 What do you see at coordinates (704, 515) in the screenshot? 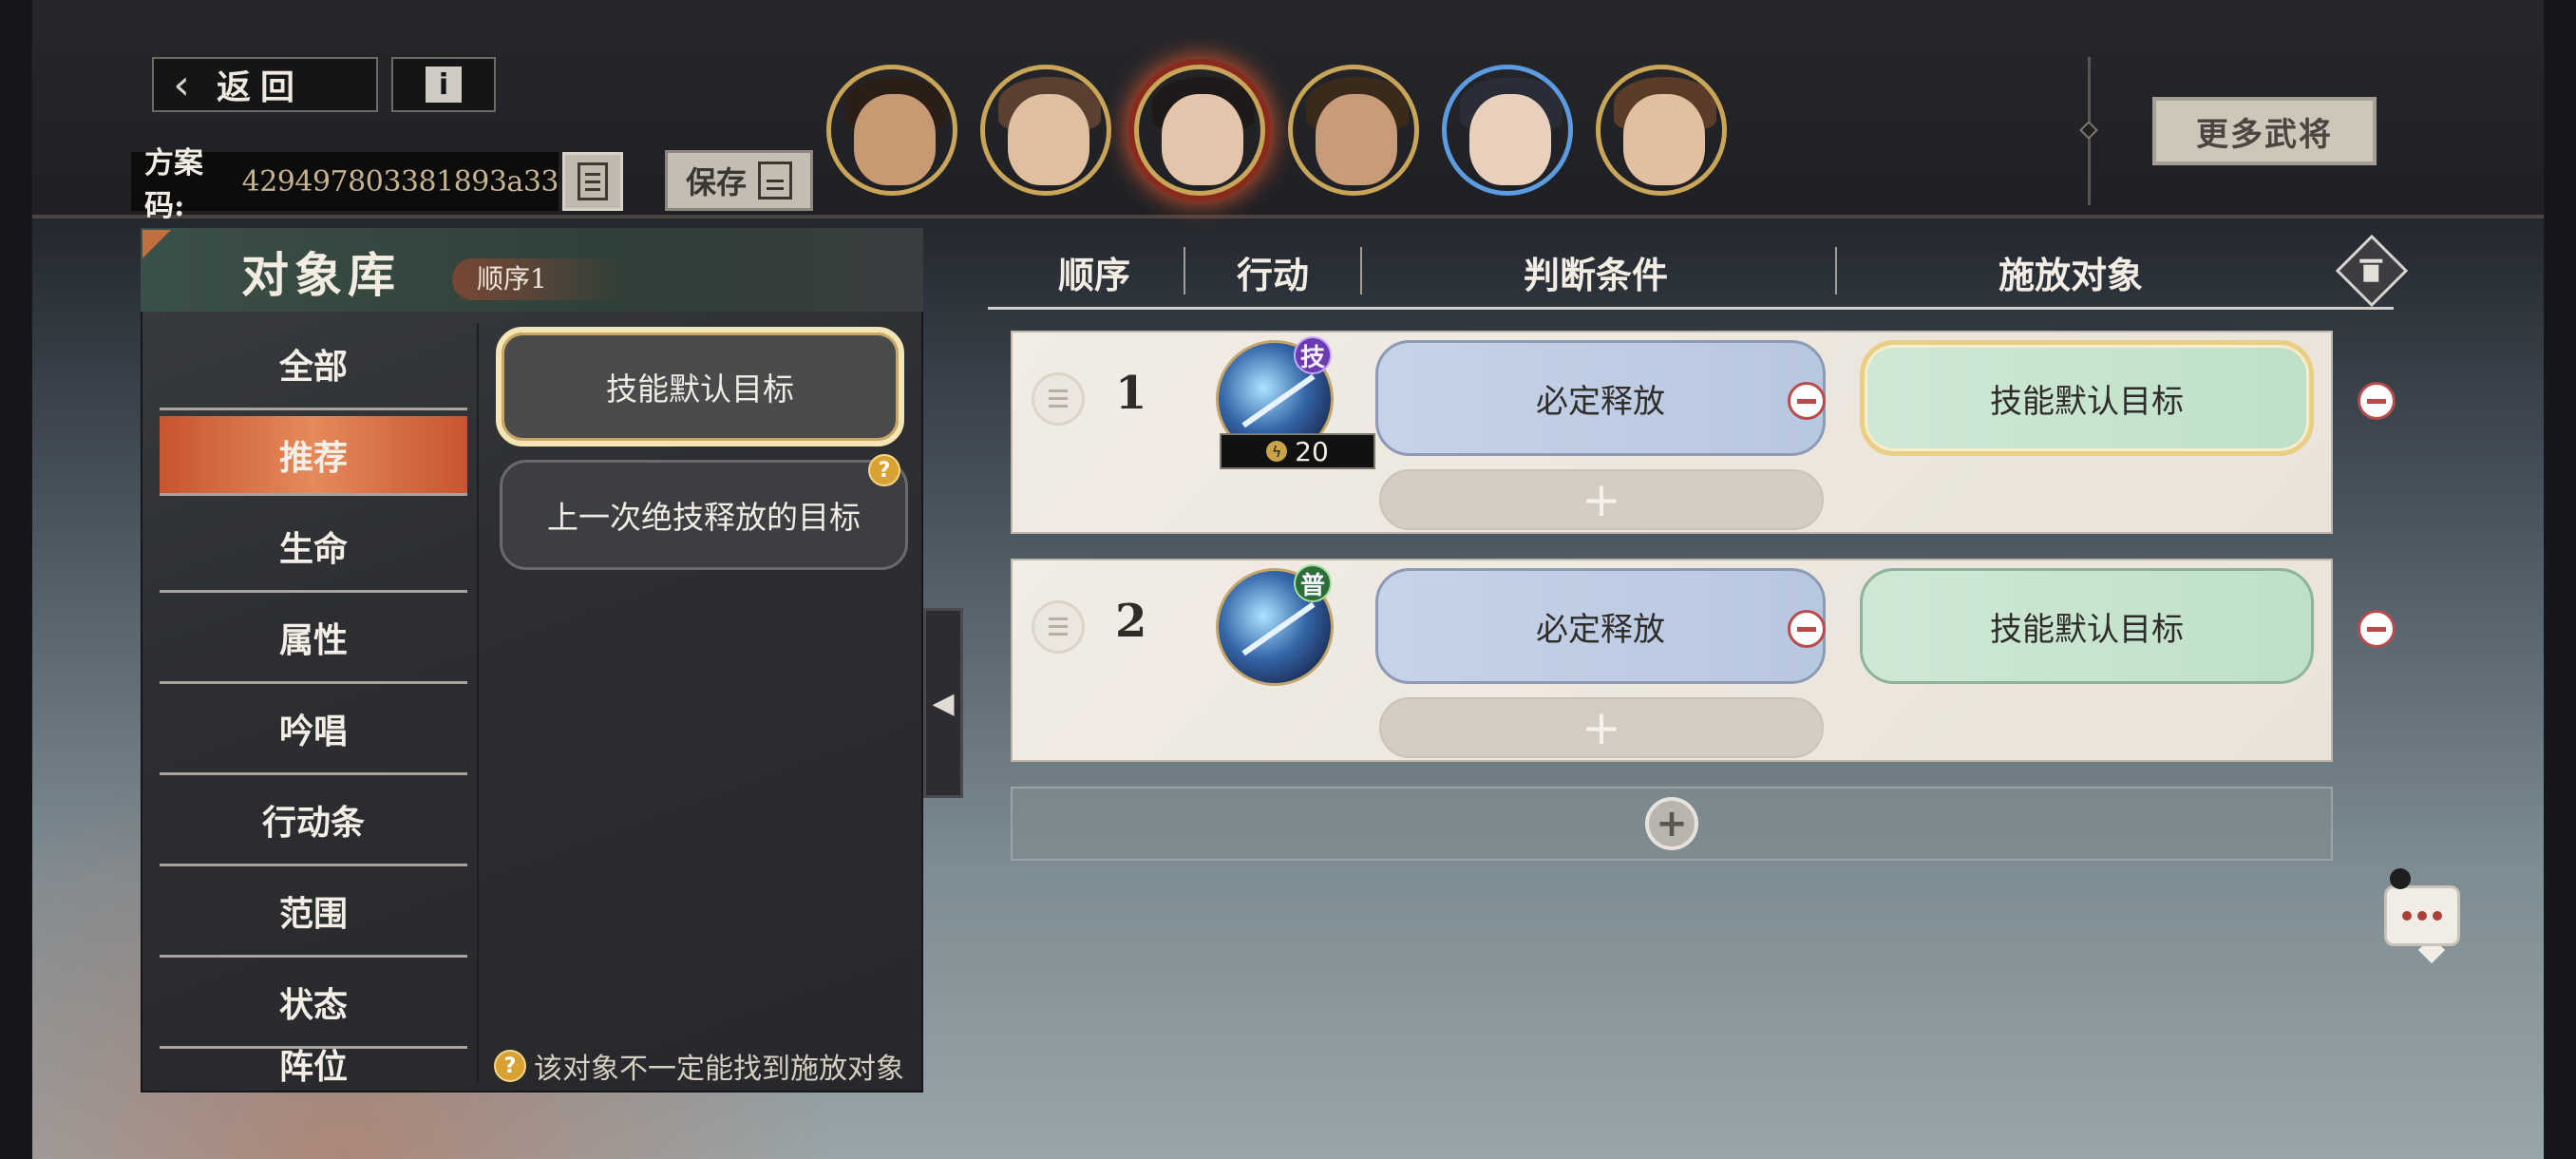
I see `target-option-last-ultimate: 上一次绝技释放的目标` at bounding box center [704, 515].